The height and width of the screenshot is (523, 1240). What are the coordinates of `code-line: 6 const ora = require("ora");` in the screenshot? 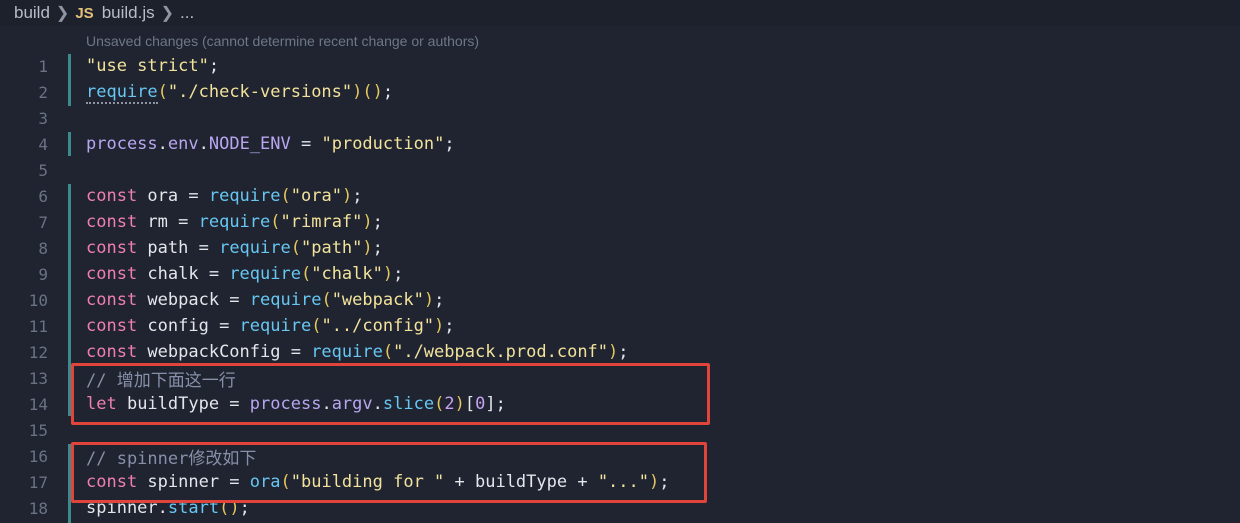 It's located at (620, 196).